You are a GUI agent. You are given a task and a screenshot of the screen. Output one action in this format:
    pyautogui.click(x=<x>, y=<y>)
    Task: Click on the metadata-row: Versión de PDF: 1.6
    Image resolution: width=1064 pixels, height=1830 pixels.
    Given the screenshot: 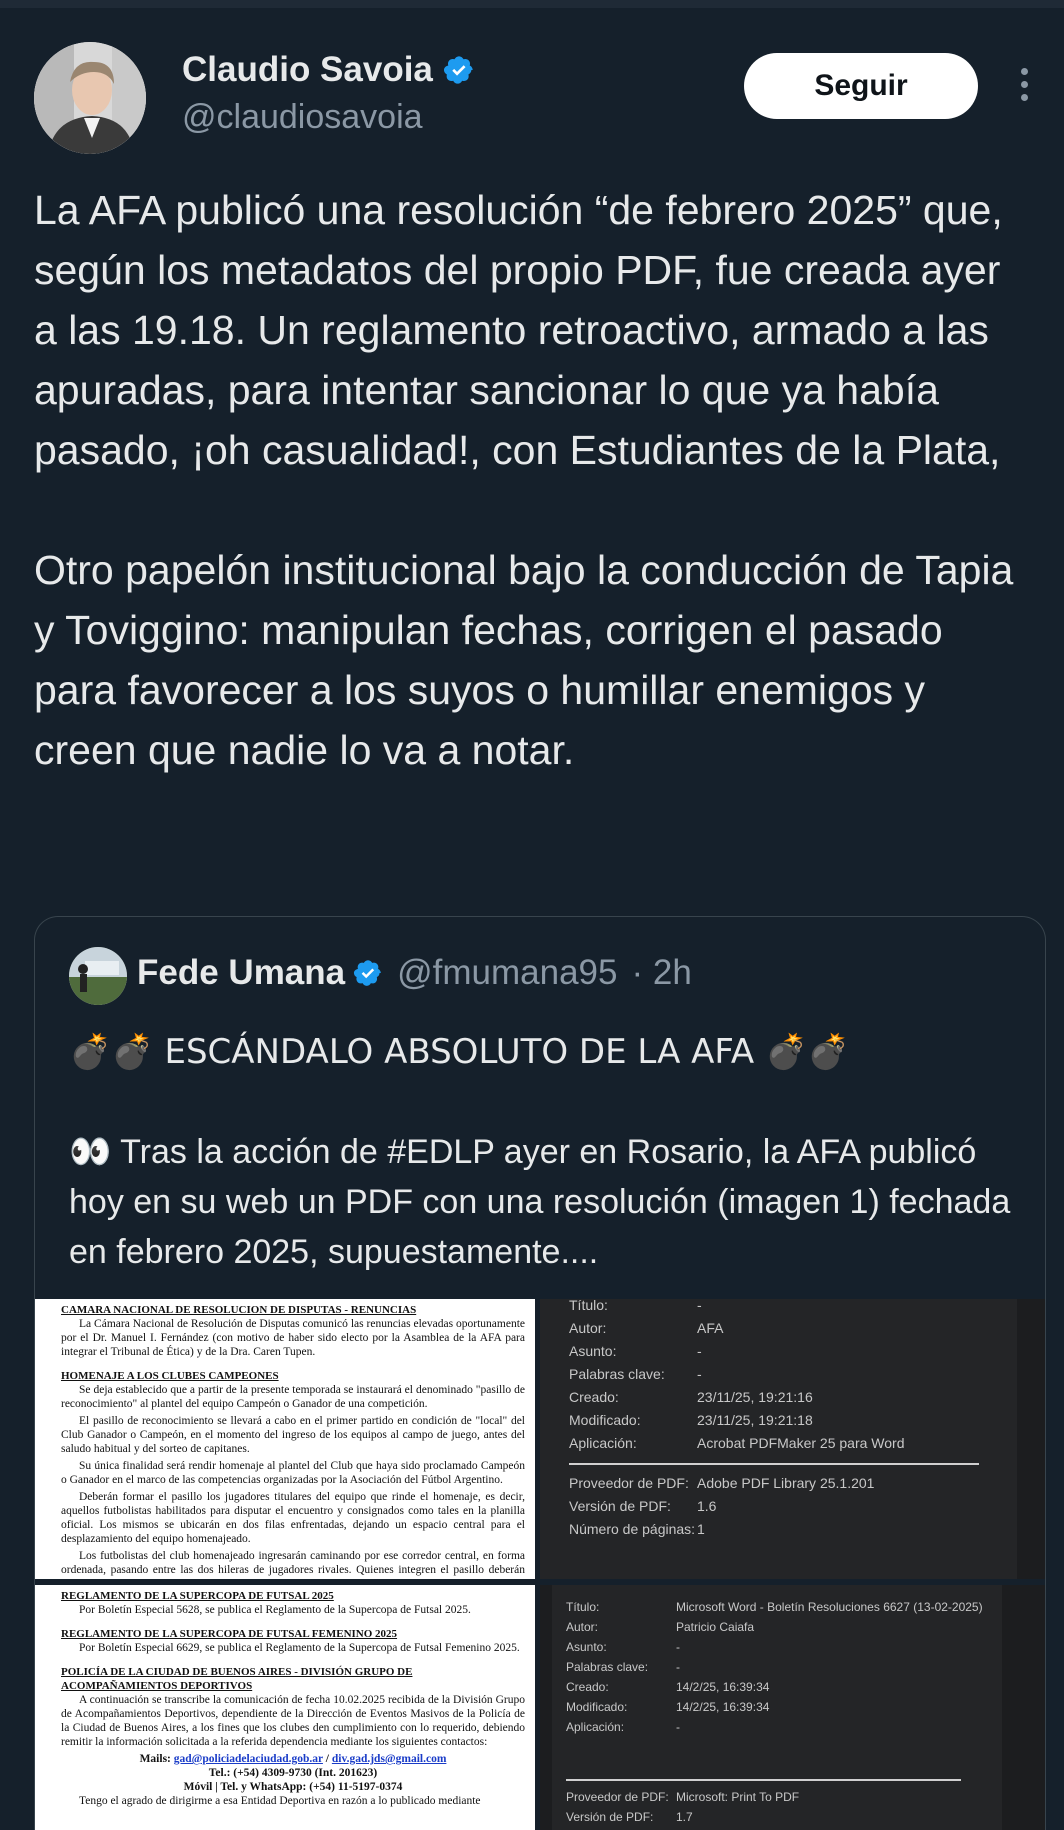 What is the action you would take?
    pyautogui.click(x=721, y=1505)
    